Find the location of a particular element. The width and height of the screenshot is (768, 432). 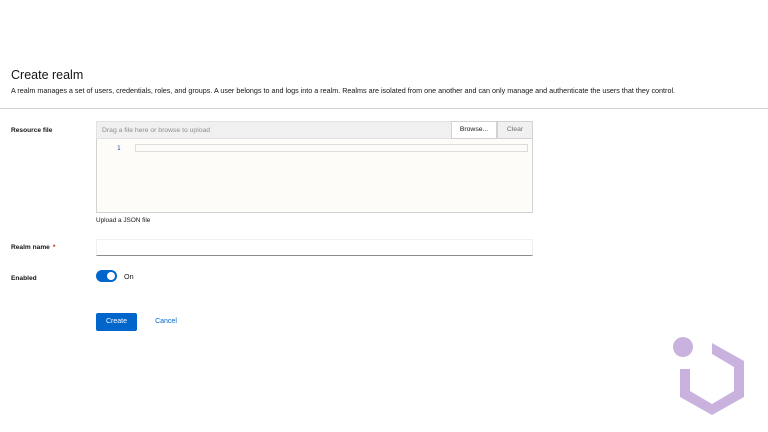

enabled-toggle is located at coordinates (106, 276).